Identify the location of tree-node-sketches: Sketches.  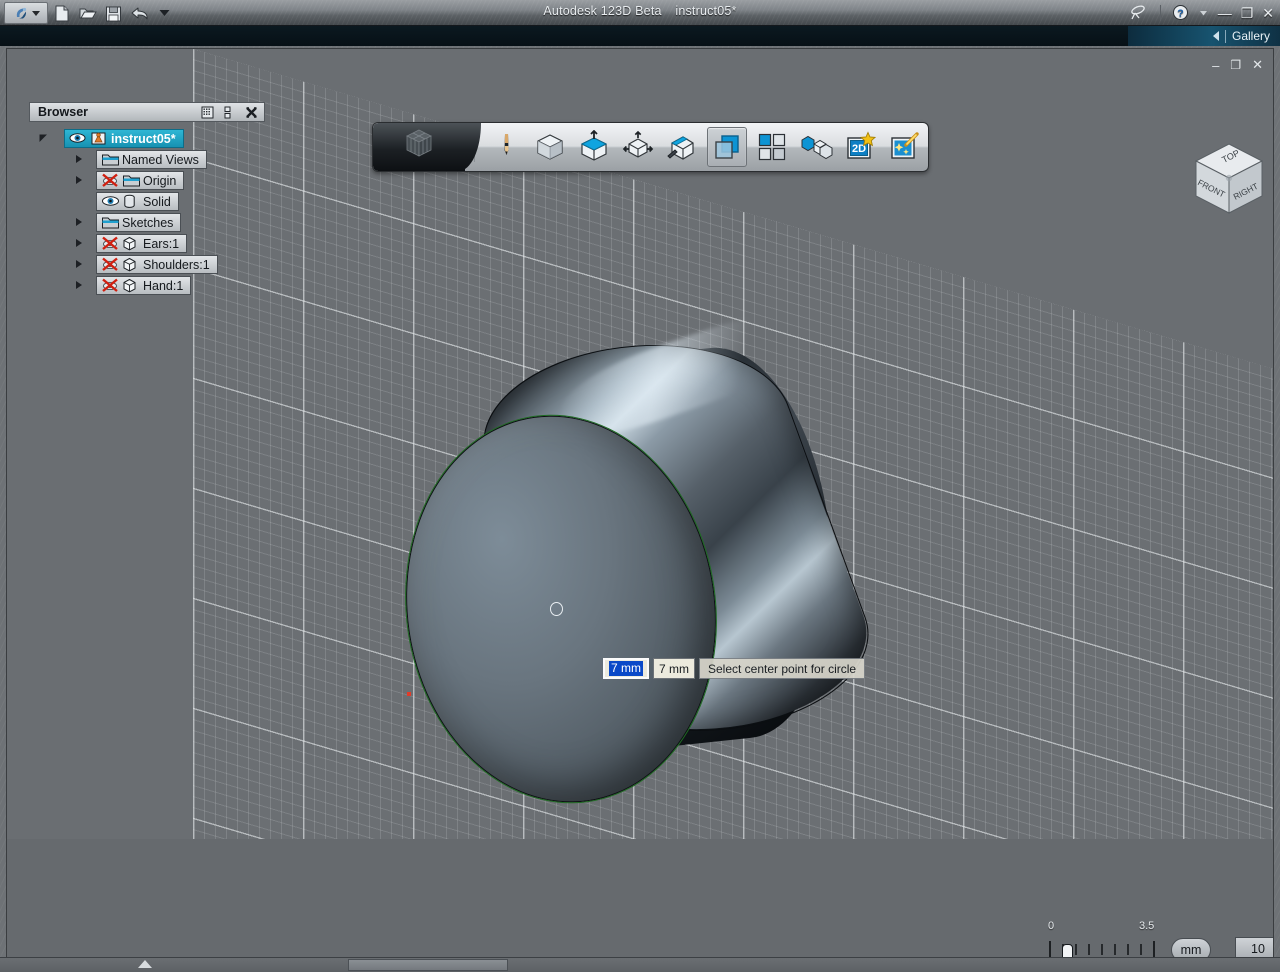
(139, 222).